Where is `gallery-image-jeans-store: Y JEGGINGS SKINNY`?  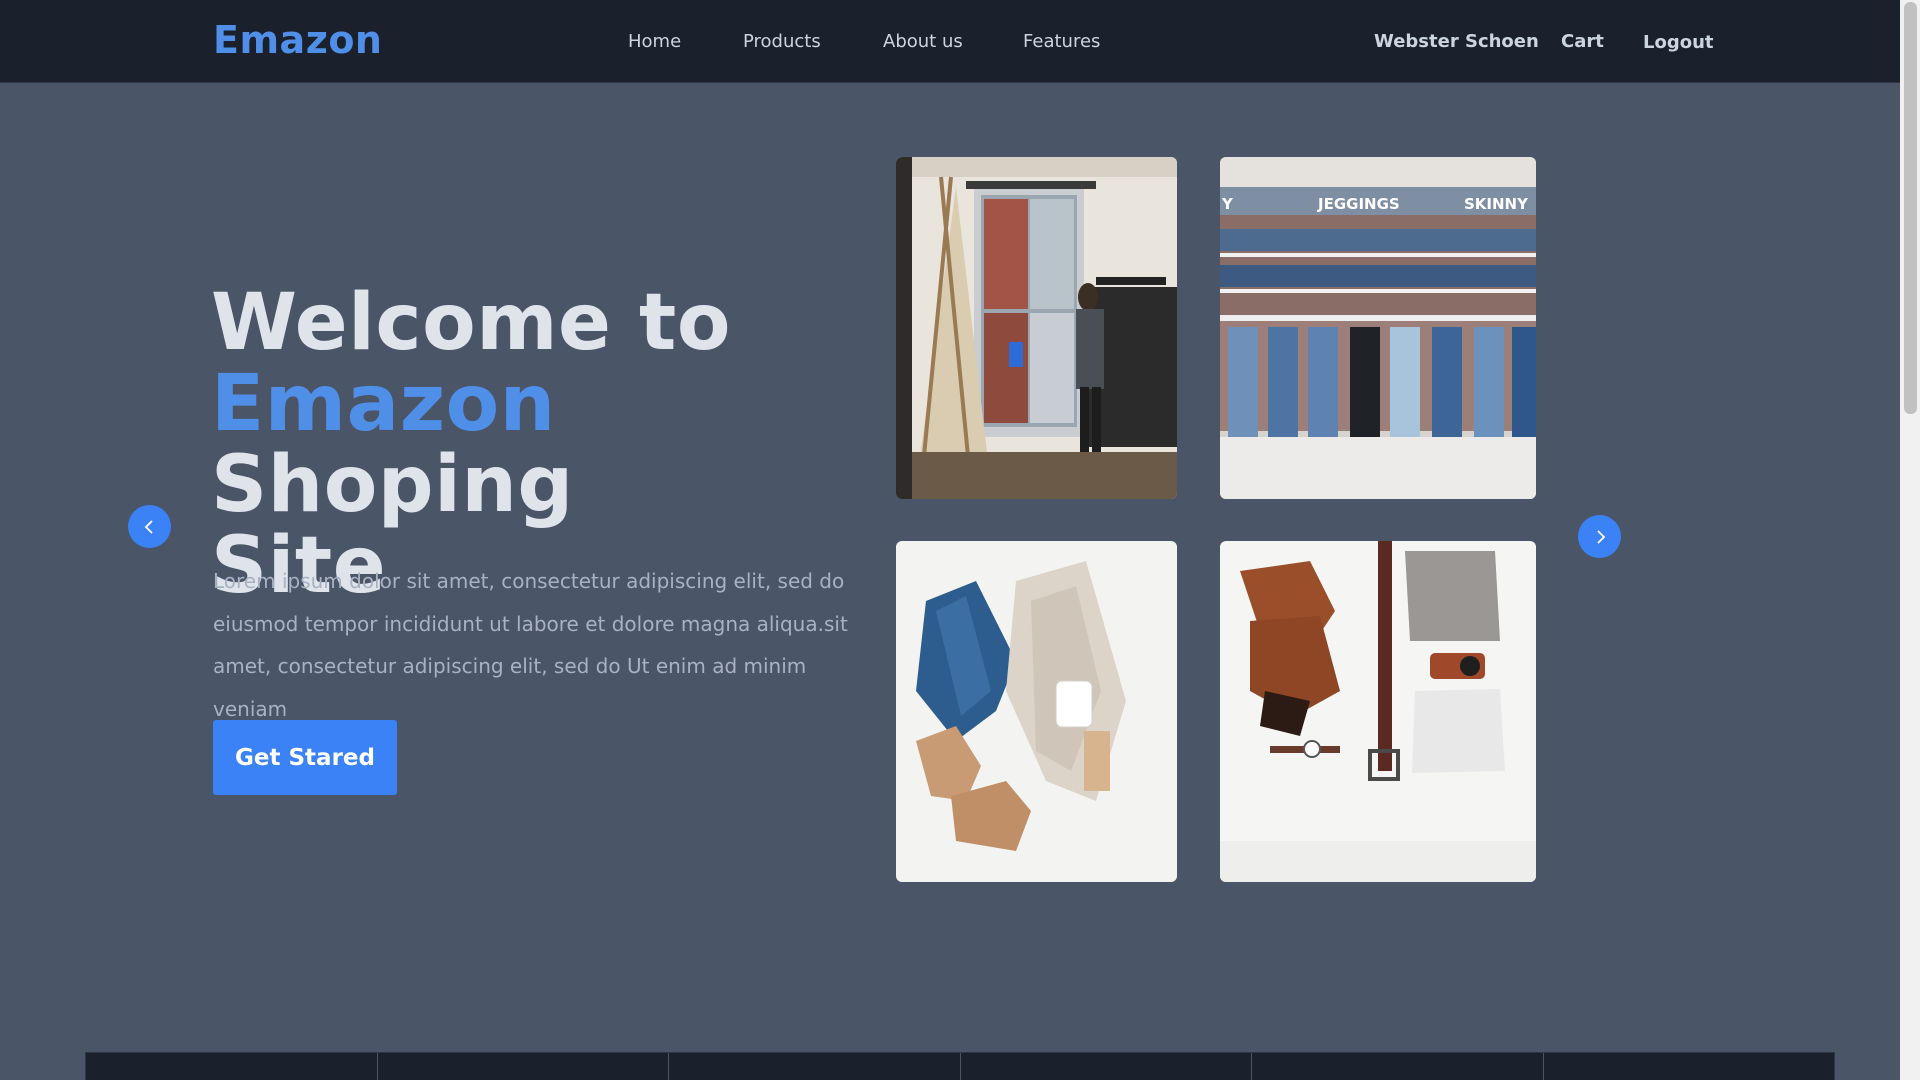
gallery-image-jeans-store: Y JEGGINGS SKINNY is located at coordinates (1378, 328).